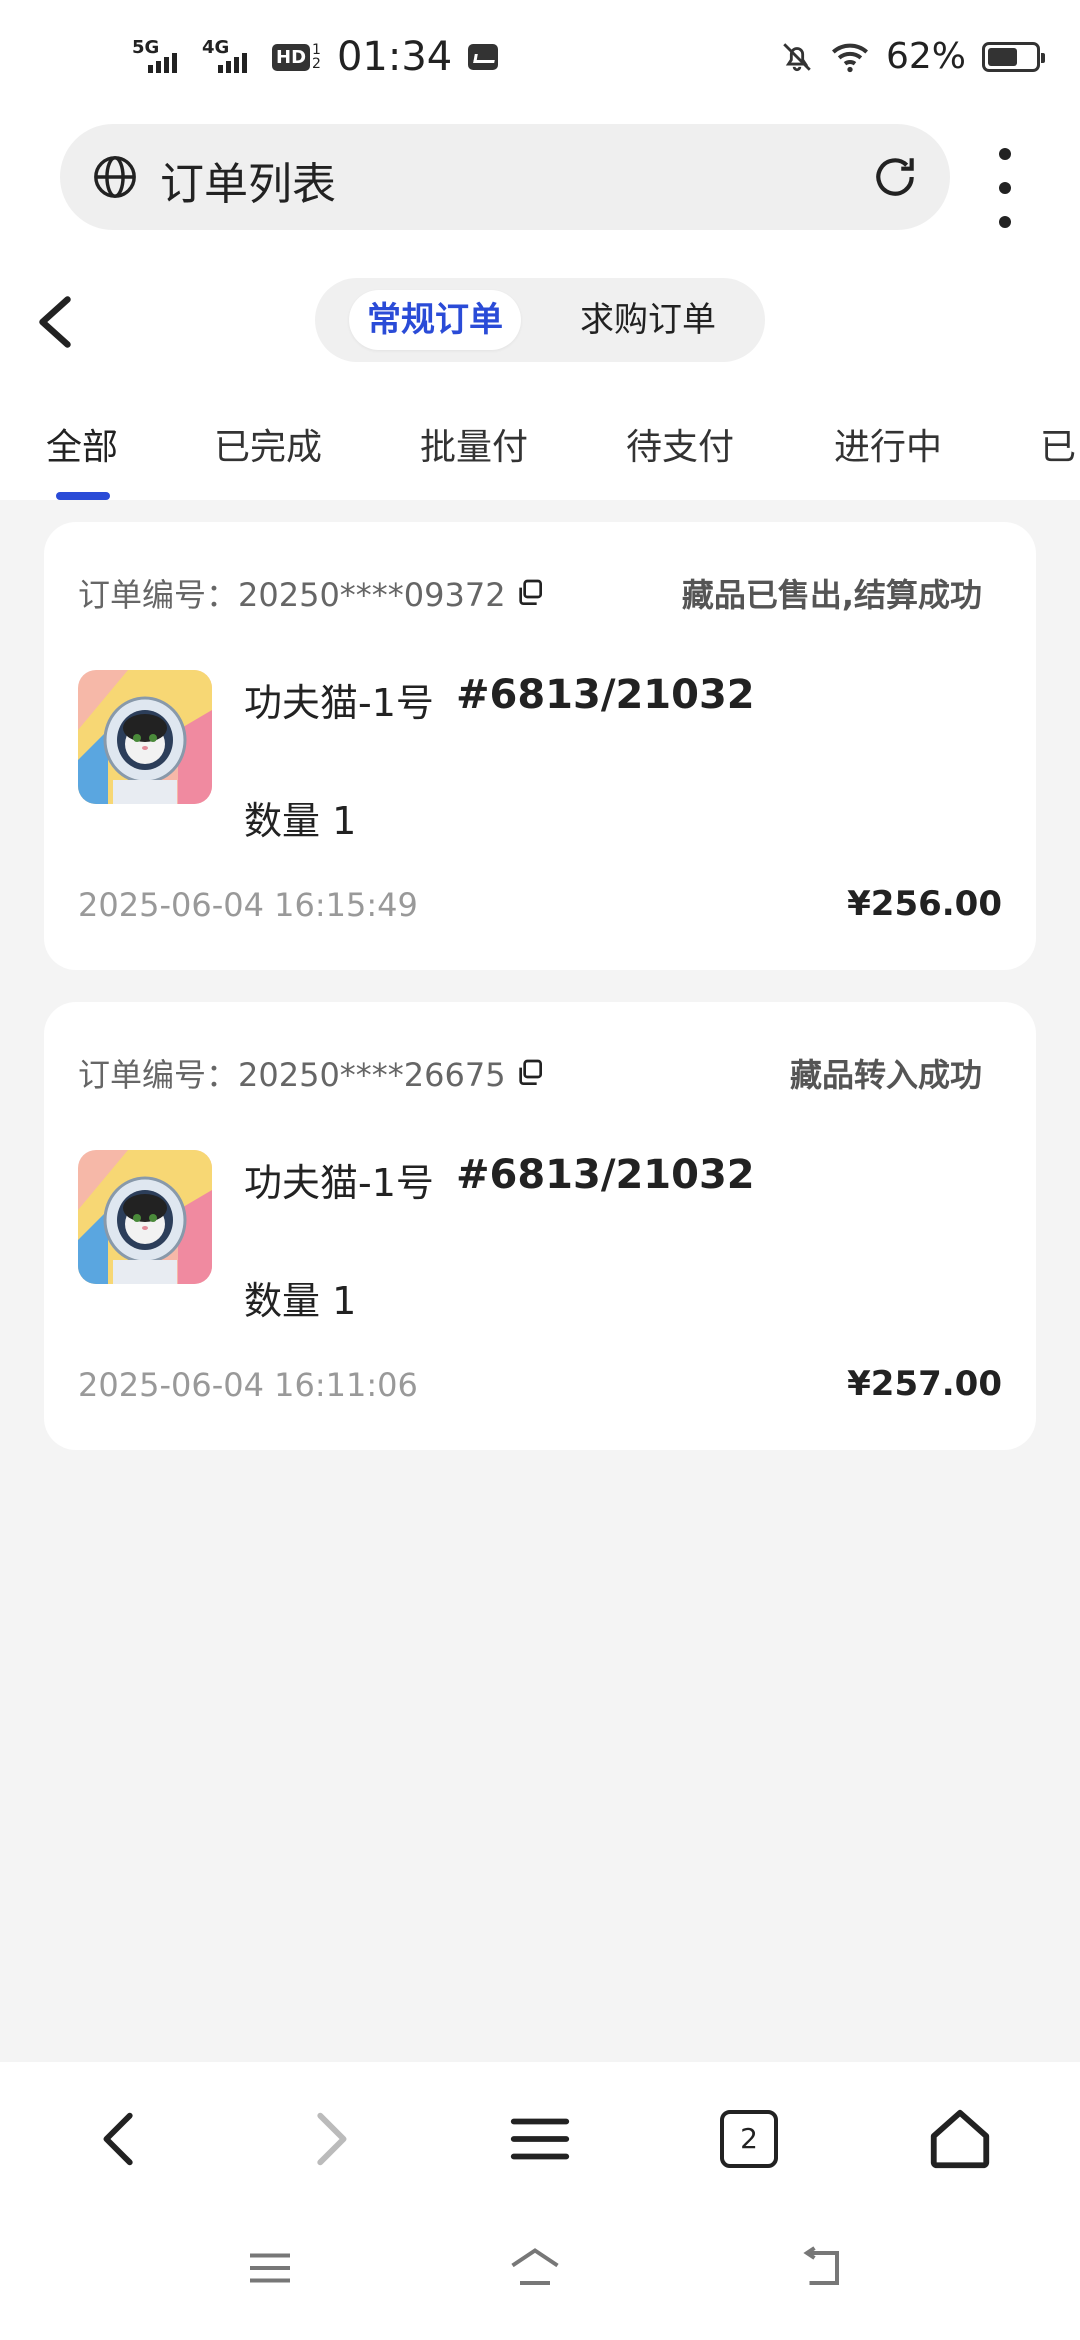  I want to click on globe-icon, so click(115, 177).